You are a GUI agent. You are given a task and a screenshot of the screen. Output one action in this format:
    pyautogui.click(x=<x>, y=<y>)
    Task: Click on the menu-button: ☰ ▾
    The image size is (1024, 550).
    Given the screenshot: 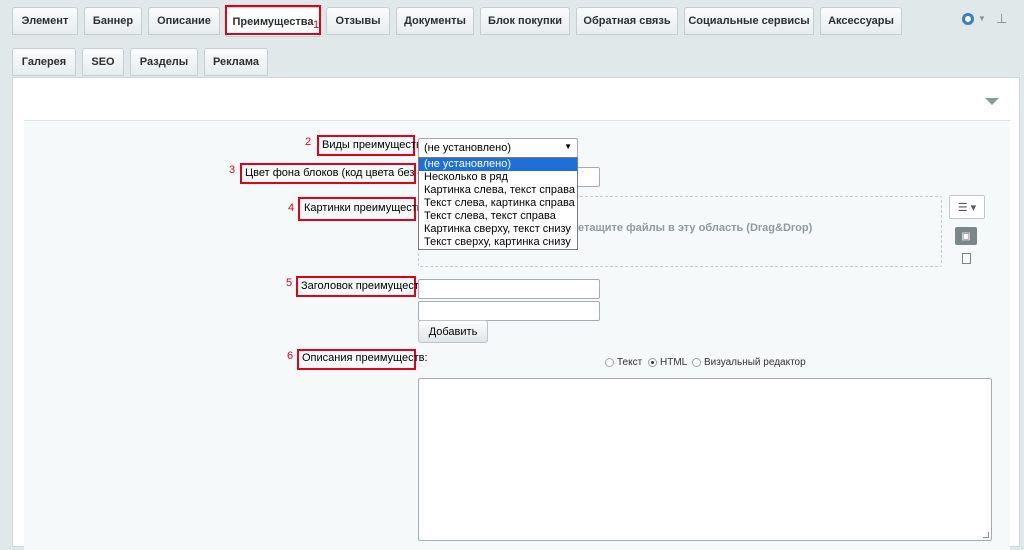 What is the action you would take?
    pyautogui.click(x=967, y=207)
    